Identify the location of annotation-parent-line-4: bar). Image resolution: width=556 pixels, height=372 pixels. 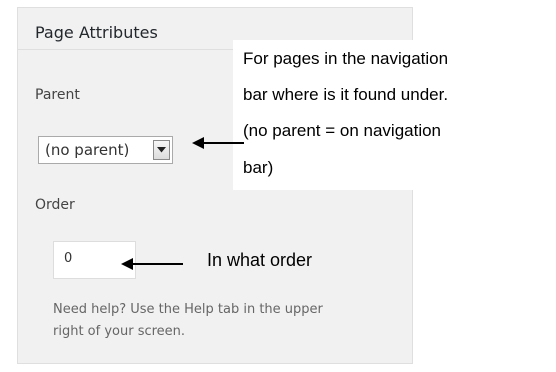
(258, 167).